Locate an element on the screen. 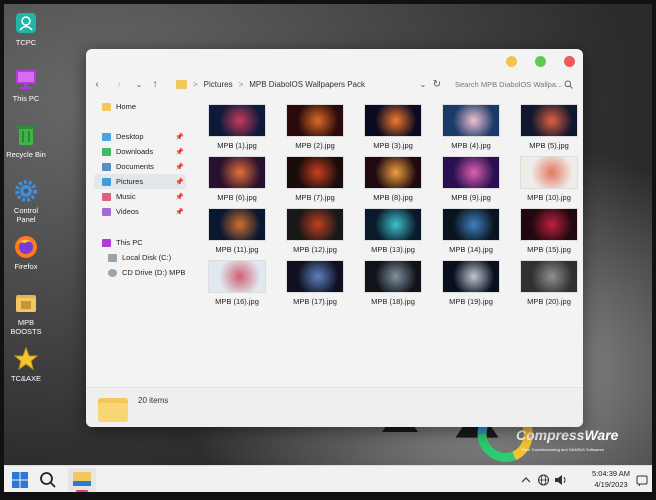  desktop-icon-label: TC&AXE is located at coordinates (25, 378).